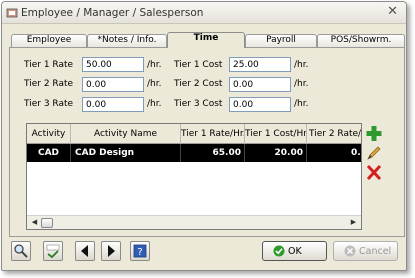 The width and height of the screenshot is (415, 278). I want to click on tab-notes-info: *Notes / Info., so click(127, 40).